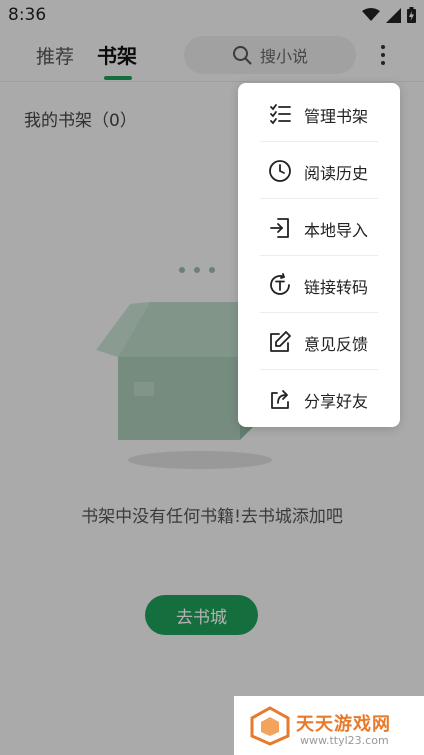 The height and width of the screenshot is (755, 424). I want to click on menu-item-link-transcode: 链接转码, so click(319, 284).